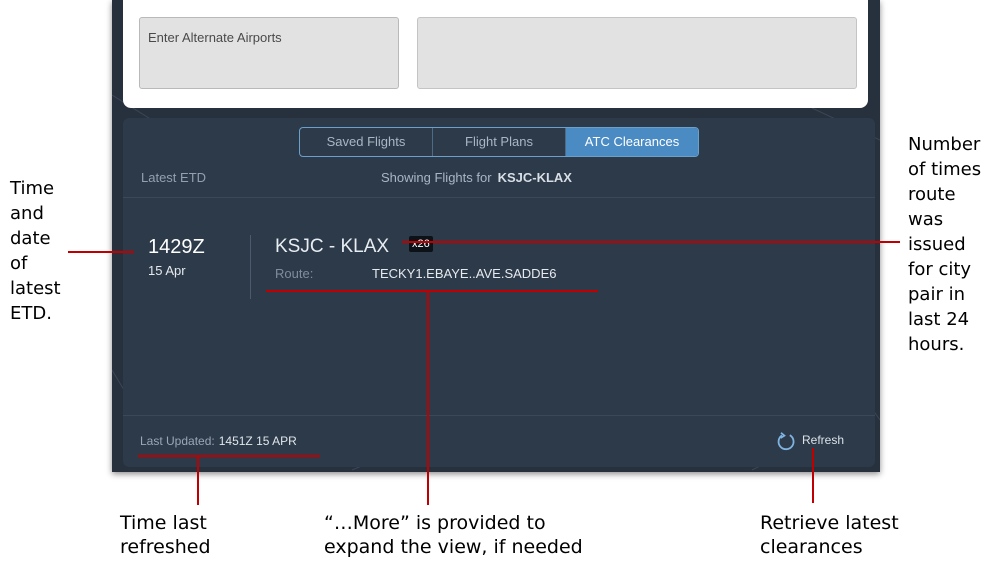 The height and width of the screenshot is (565, 995). Describe the element at coordinates (939, 319) in the screenshot. I see `annotation-line: last 24` at that location.